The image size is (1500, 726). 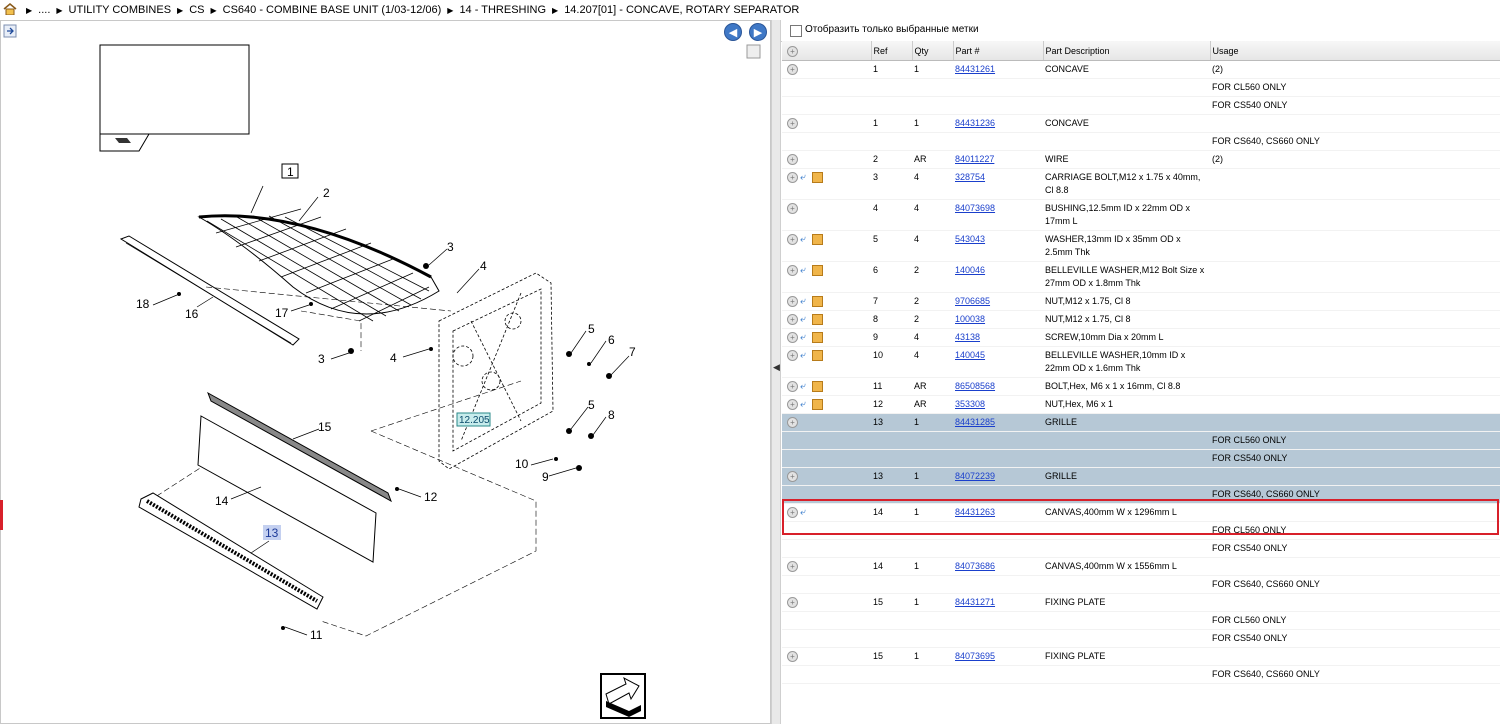 I want to click on callout-10: 10, so click(x=522, y=464).